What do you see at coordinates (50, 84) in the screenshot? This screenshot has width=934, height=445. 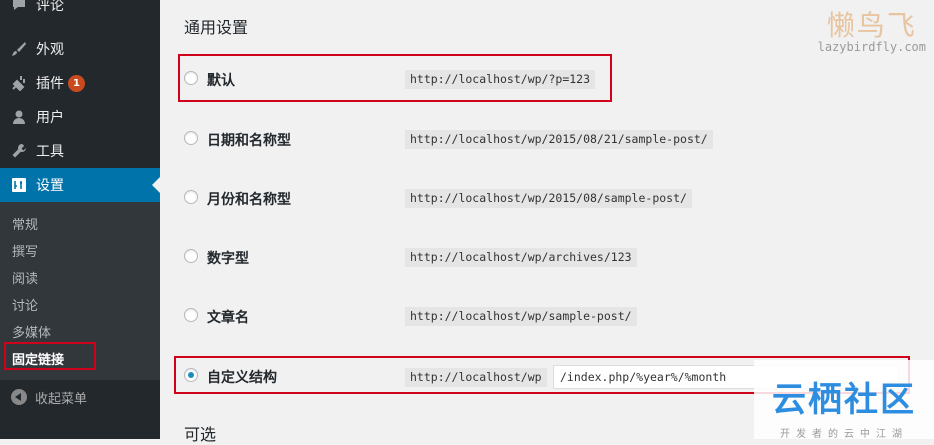 I see `menu-item-label: 插件` at bounding box center [50, 84].